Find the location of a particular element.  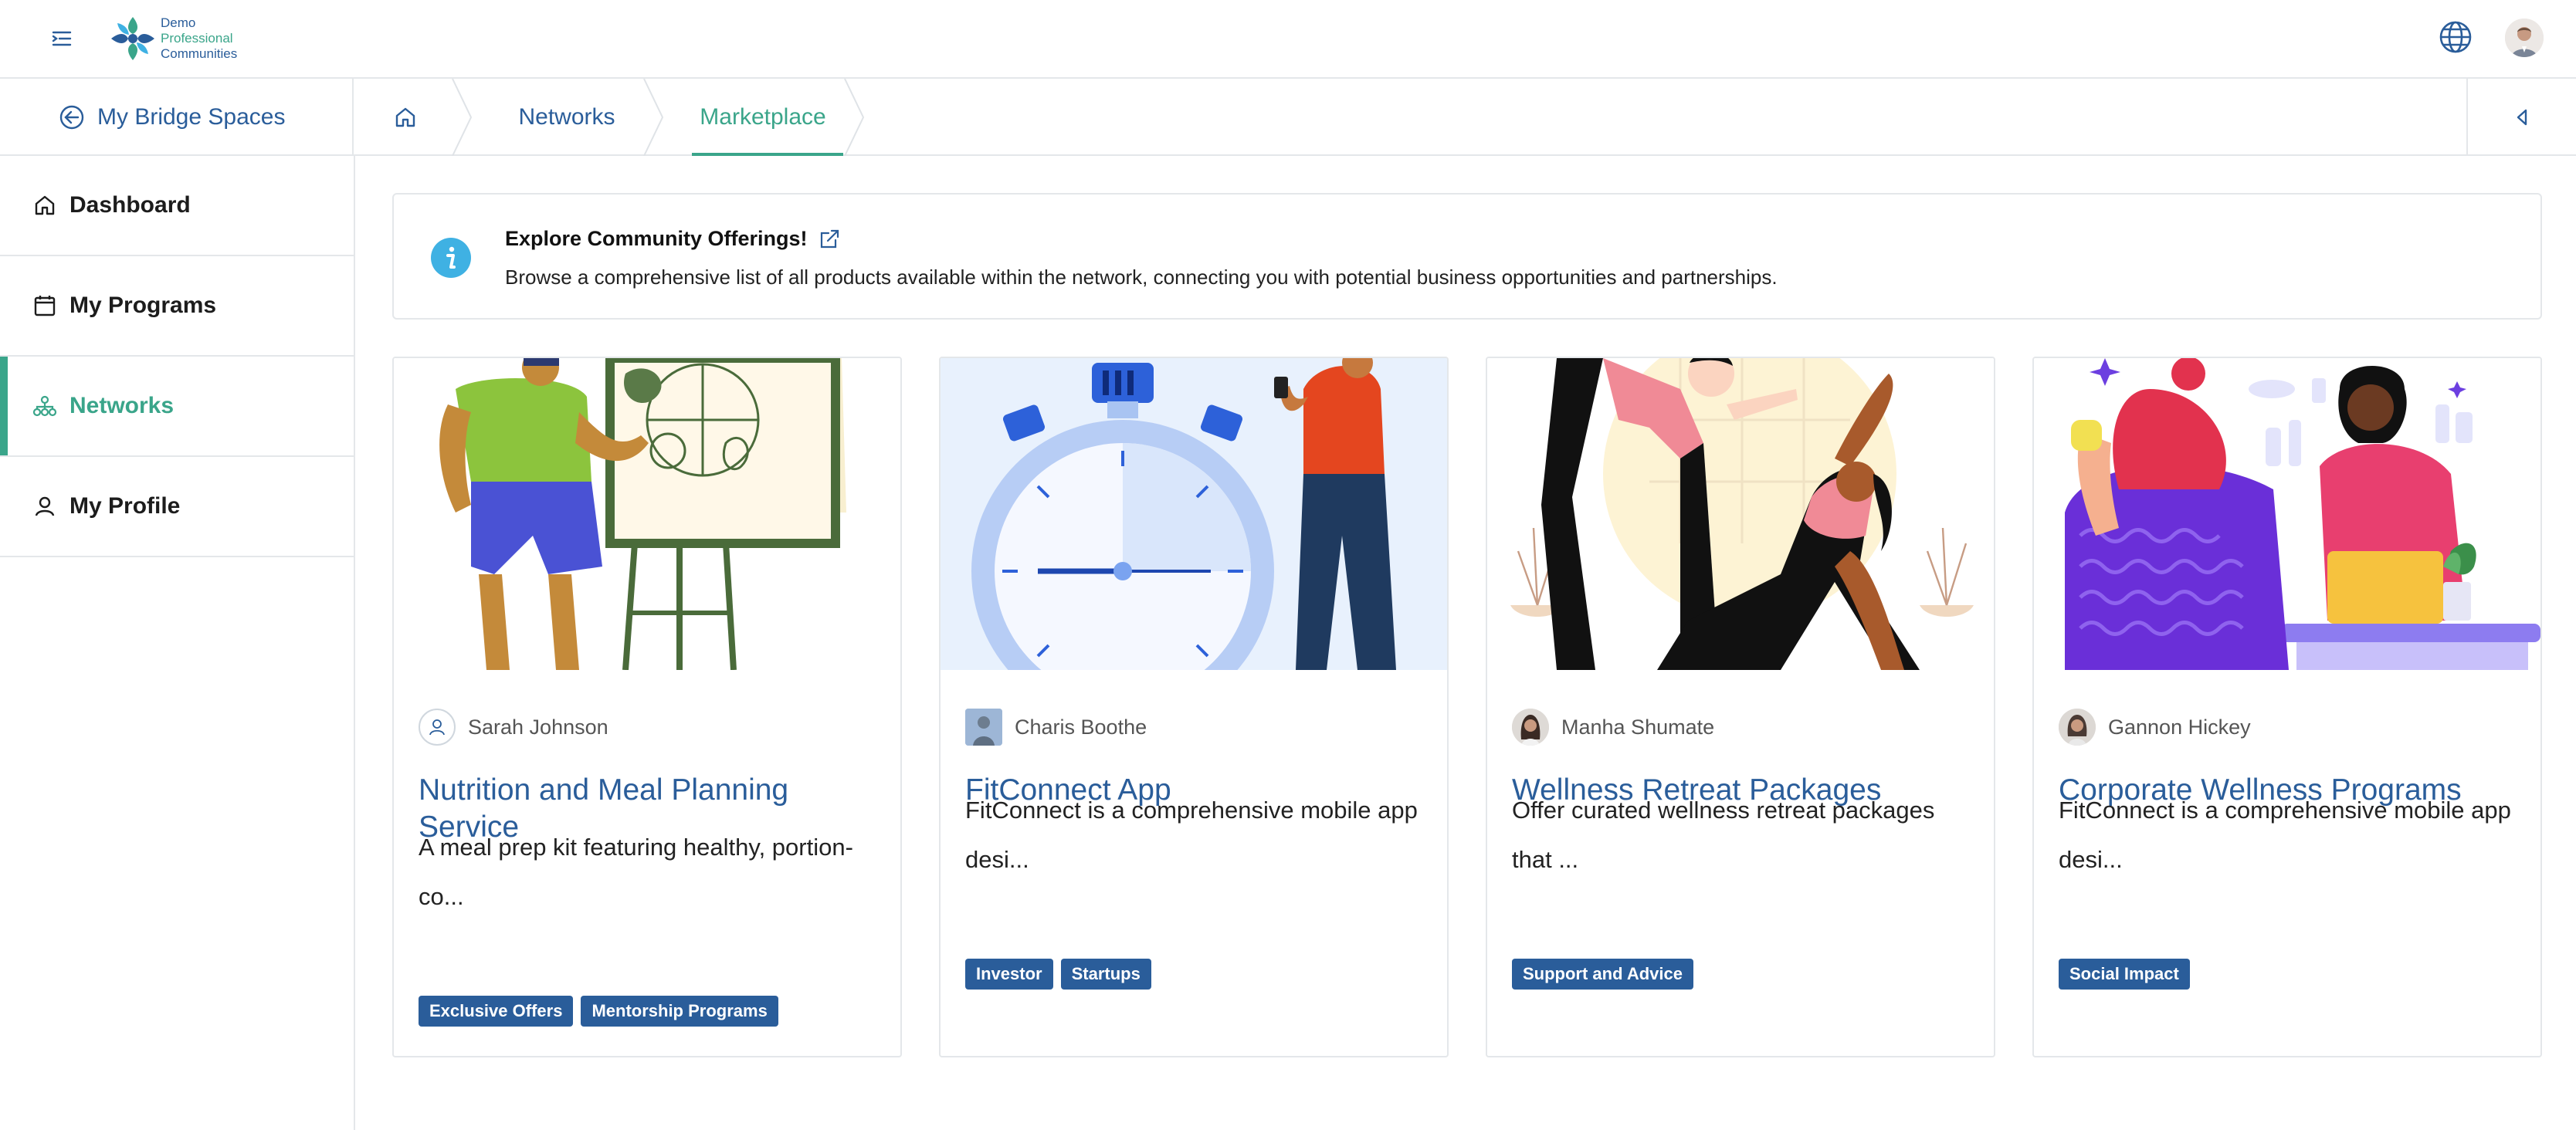

top-header: Demo Professional Communities is located at coordinates (1288, 39).